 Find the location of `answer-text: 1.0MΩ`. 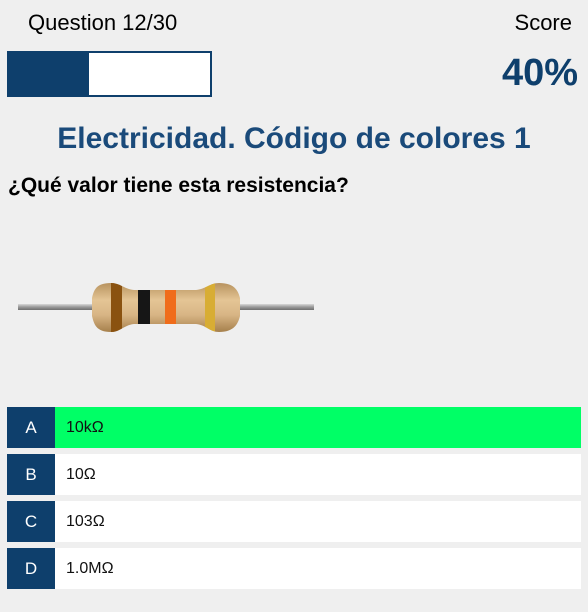

answer-text: 1.0MΩ is located at coordinates (90, 568).